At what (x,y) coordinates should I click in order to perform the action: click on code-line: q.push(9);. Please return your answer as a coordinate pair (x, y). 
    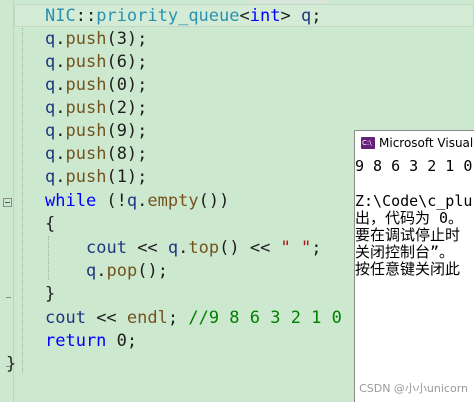
    Looking at the image, I should click on (96, 131).